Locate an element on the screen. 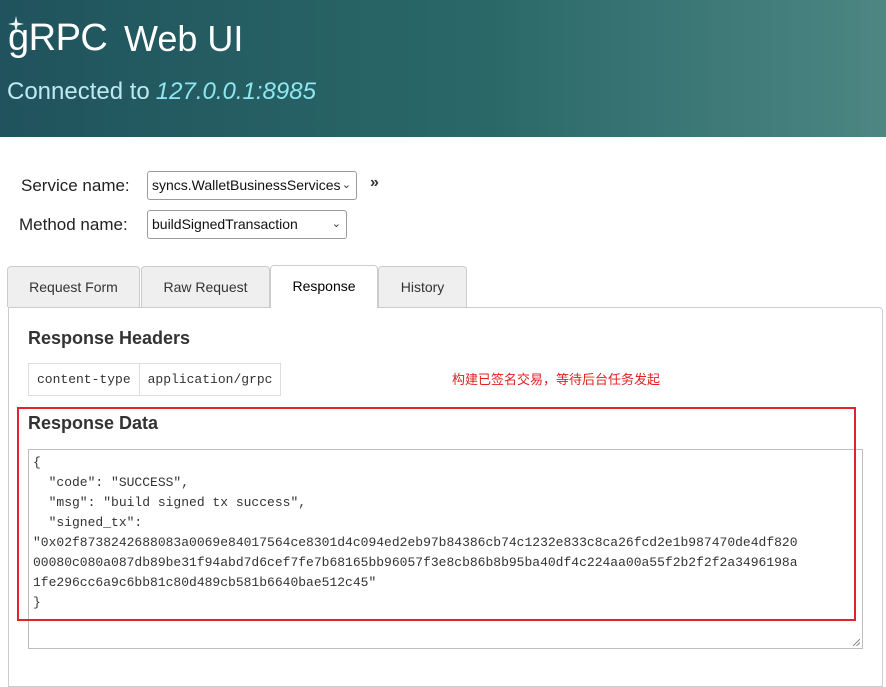  tab-history: History is located at coordinates (422, 286).